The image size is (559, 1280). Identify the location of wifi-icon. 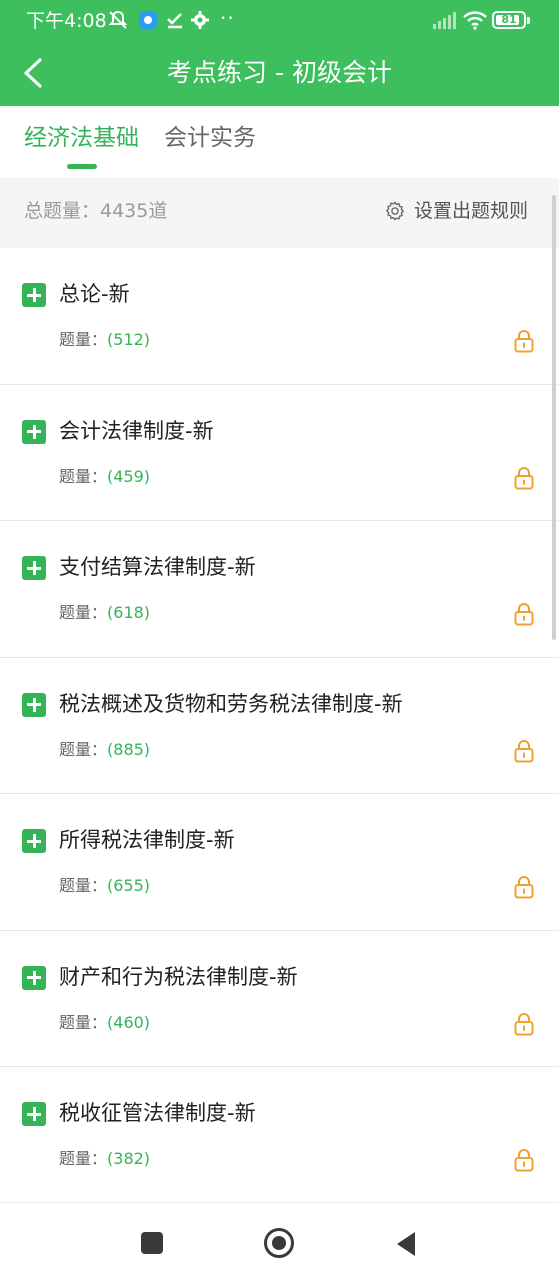
(475, 20).